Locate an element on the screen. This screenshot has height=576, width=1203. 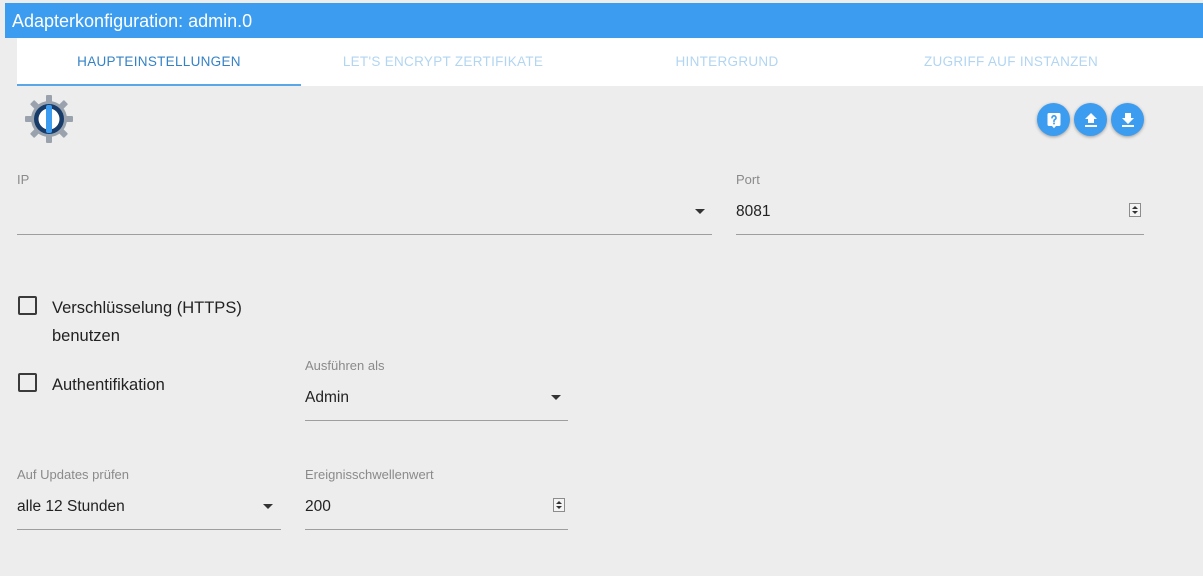
download-button is located at coordinates (1127, 119).